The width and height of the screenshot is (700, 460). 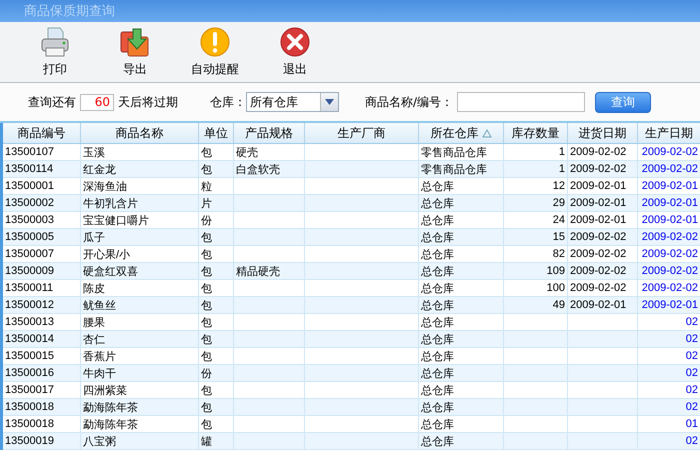 What do you see at coordinates (228, 102) in the screenshot?
I see `warehouse-label: 仓库：` at bounding box center [228, 102].